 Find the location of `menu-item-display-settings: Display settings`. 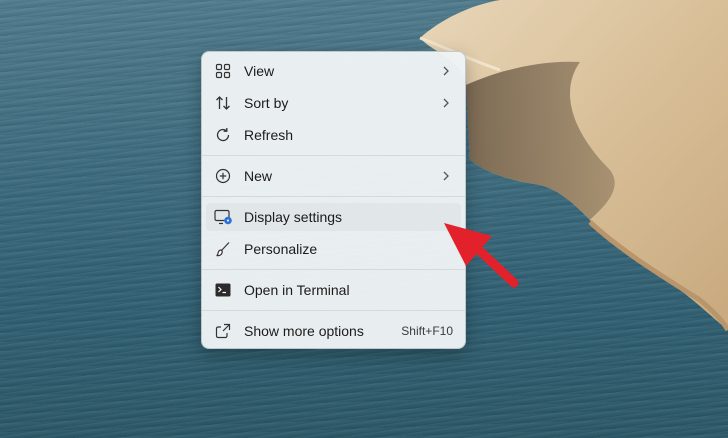

menu-item-display-settings: Display settings is located at coordinates (333, 217).